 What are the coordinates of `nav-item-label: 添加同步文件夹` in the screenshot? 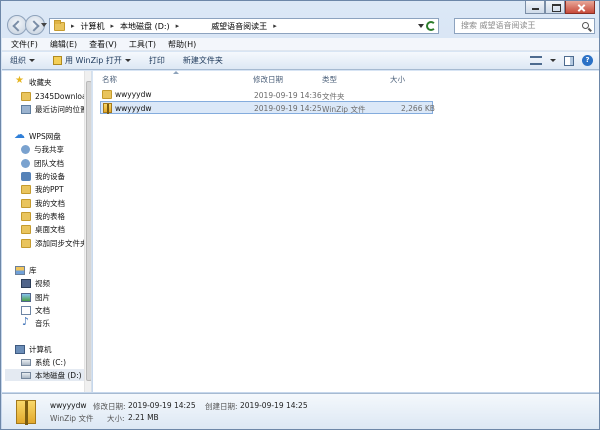 It's located at (61, 243).